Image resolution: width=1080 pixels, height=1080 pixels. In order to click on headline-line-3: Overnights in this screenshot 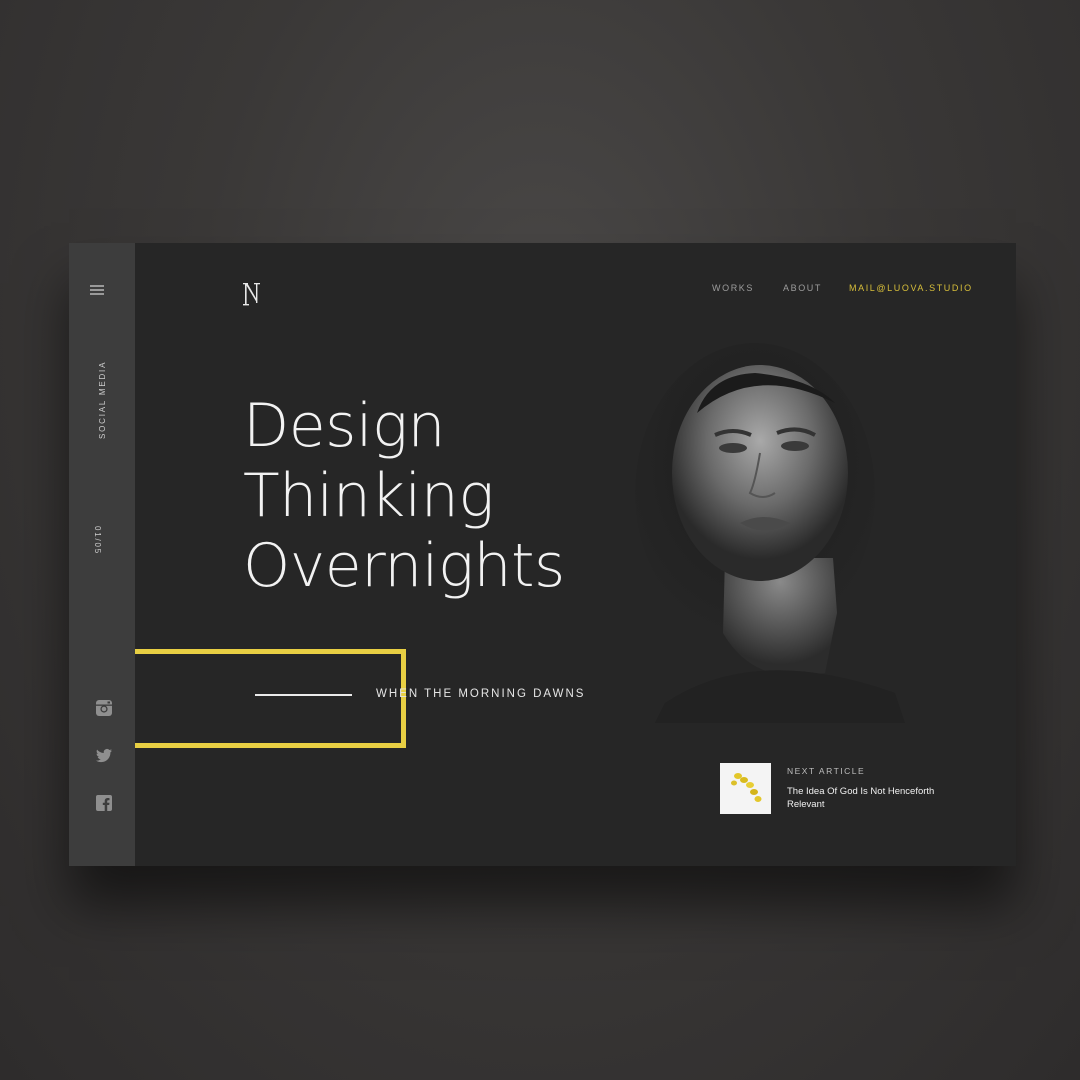, I will do `click(404, 566)`.